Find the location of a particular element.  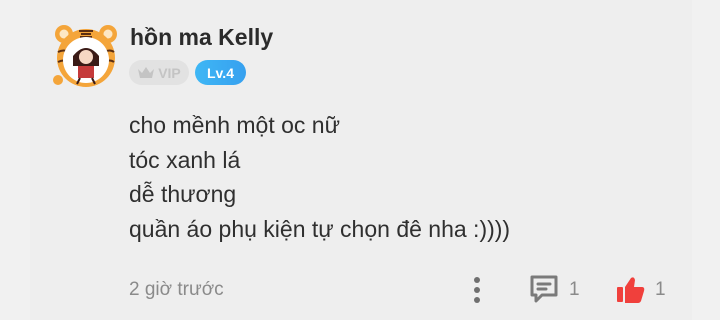

thumbs-up-icon is located at coordinates (631, 290).